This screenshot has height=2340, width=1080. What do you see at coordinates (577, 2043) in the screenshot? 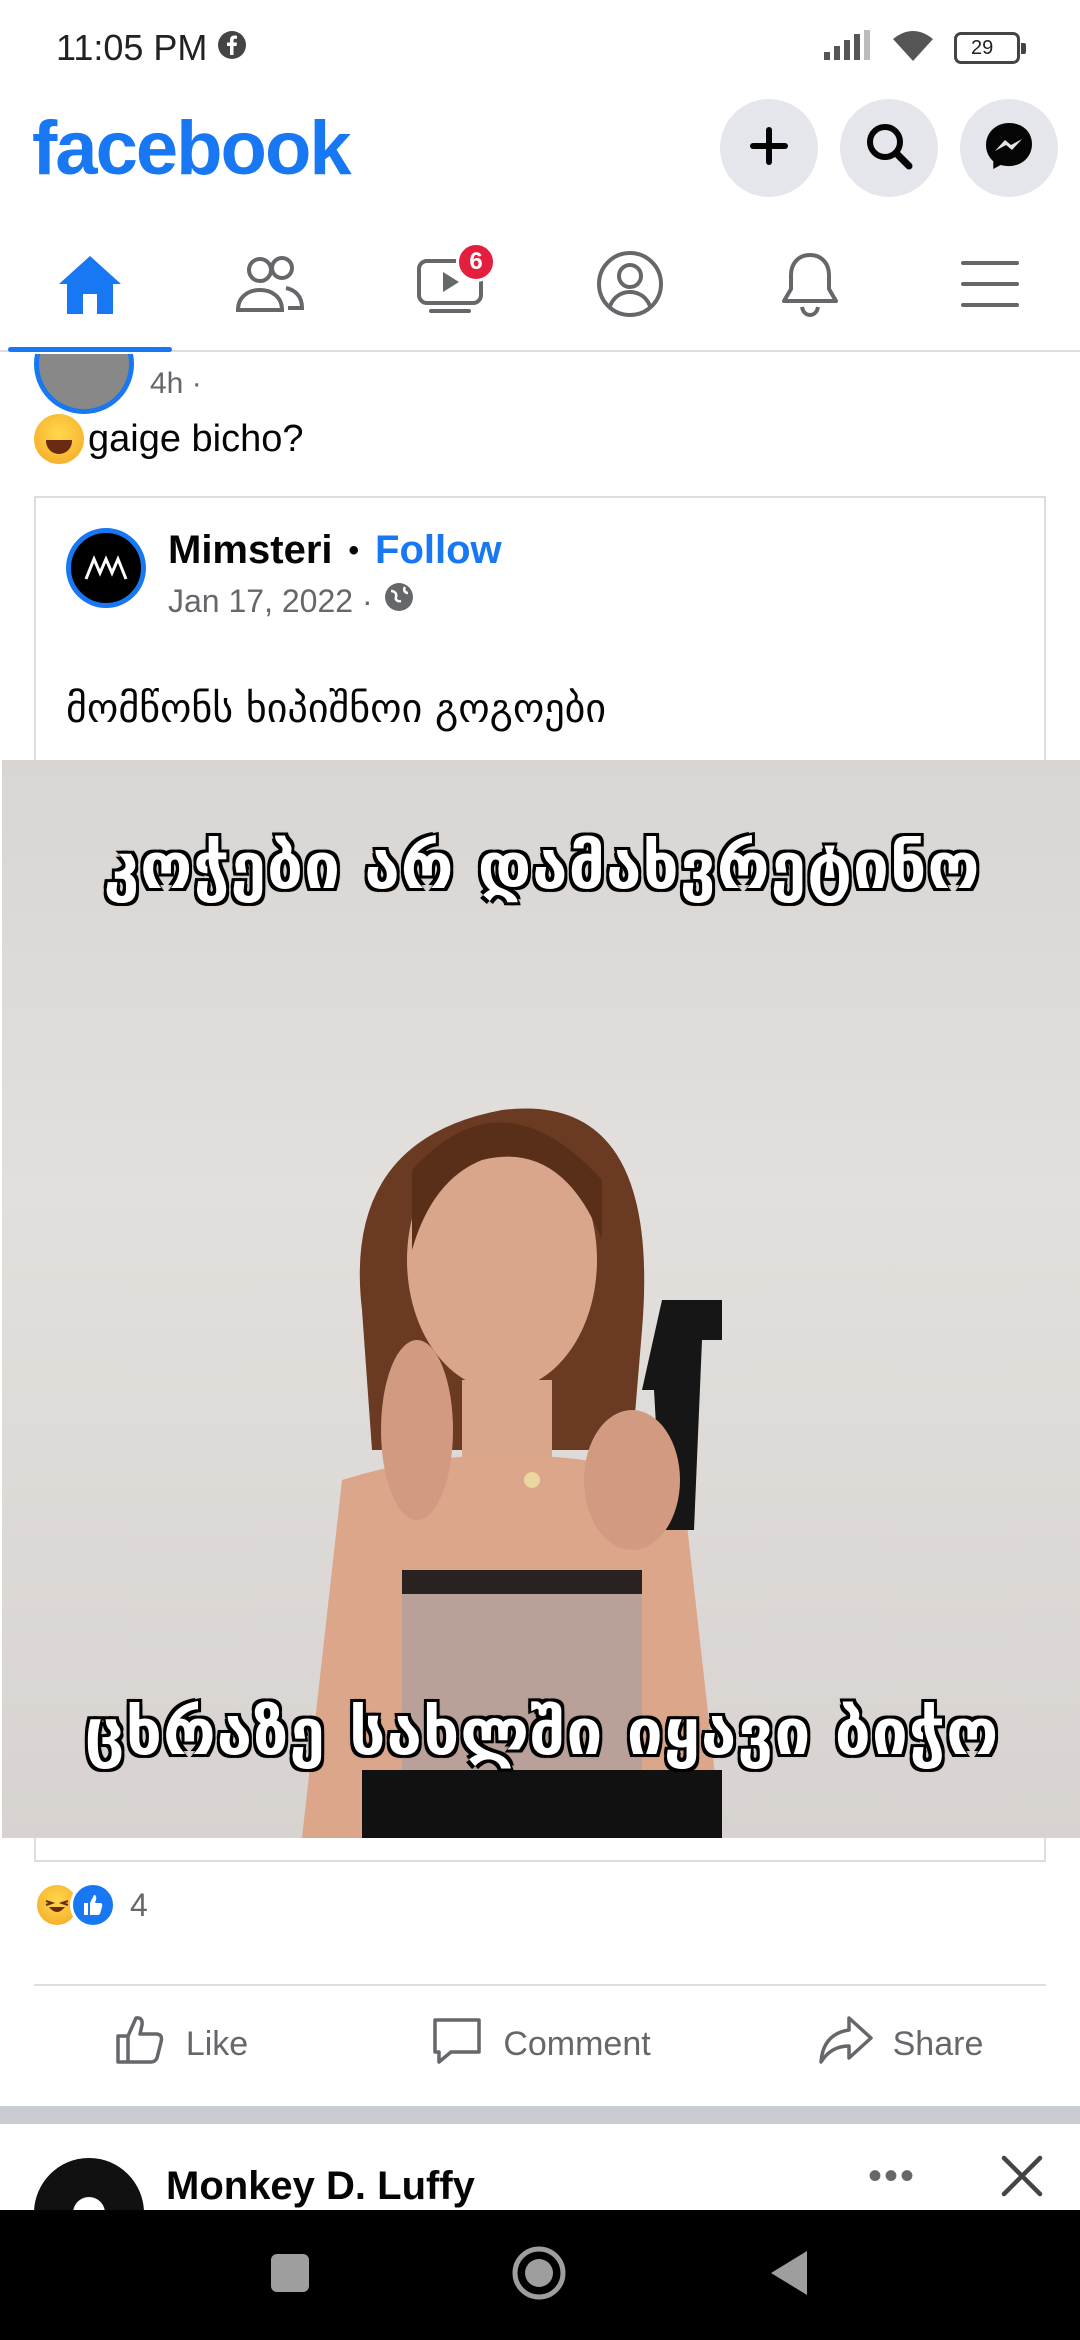
I see `comment-label: Comment` at bounding box center [577, 2043].